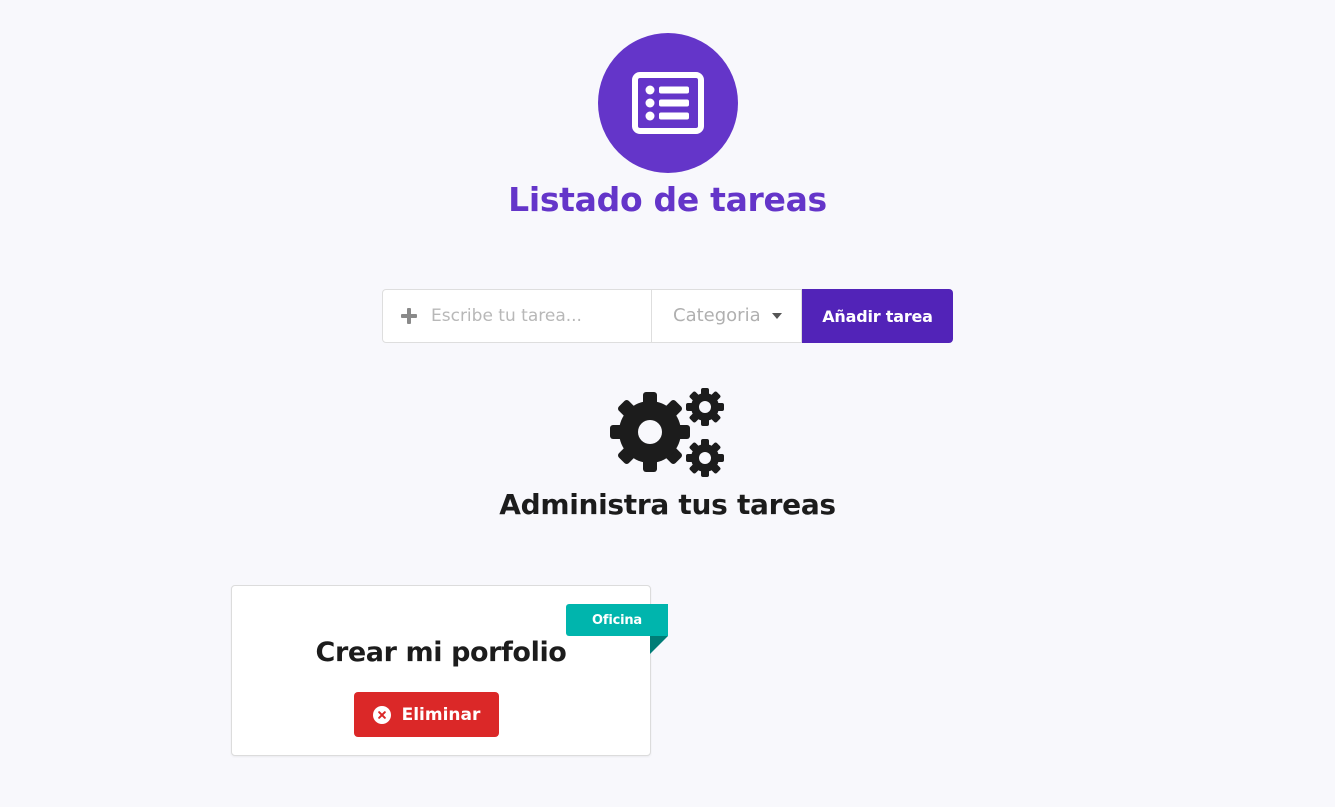 This screenshot has height=807, width=1335. I want to click on category-dropdown: Categoria, so click(727, 316).